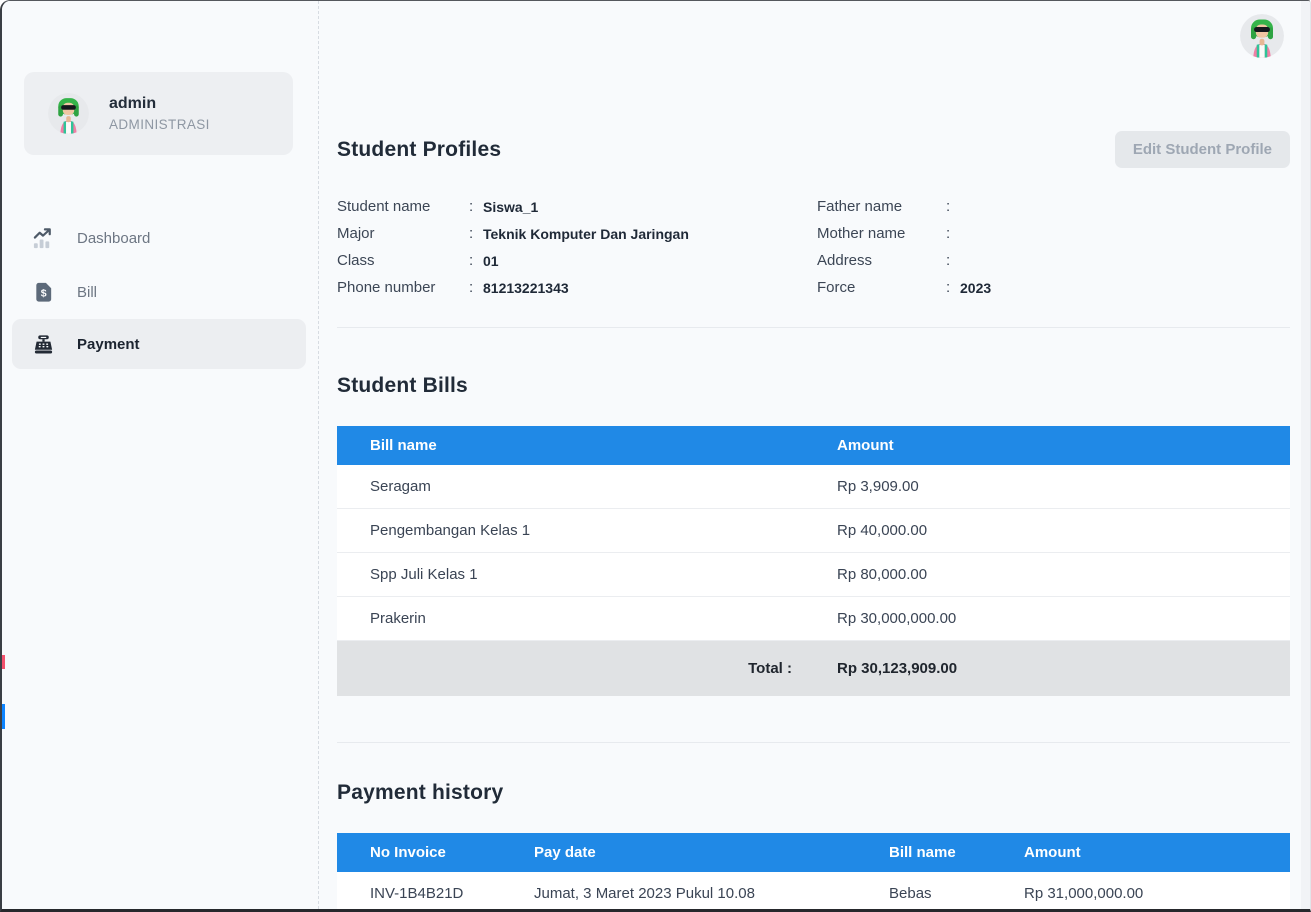 This screenshot has width=1311, height=912. I want to click on chart-trending-up-icon, so click(41, 238).